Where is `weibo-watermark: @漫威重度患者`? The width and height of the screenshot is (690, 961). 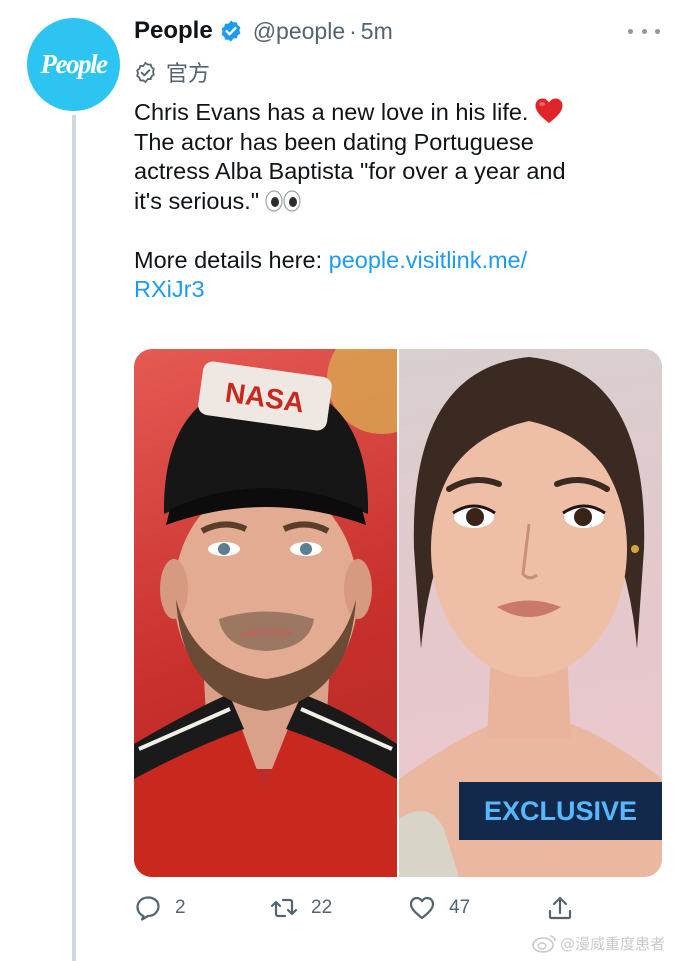 weibo-watermark: @漫威重度患者 is located at coordinates (598, 943).